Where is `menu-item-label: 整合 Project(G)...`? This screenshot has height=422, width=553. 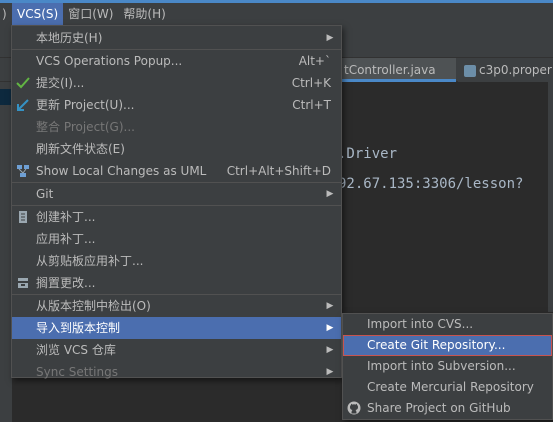
menu-item-label: 整合 Project(G)... is located at coordinates (85, 127).